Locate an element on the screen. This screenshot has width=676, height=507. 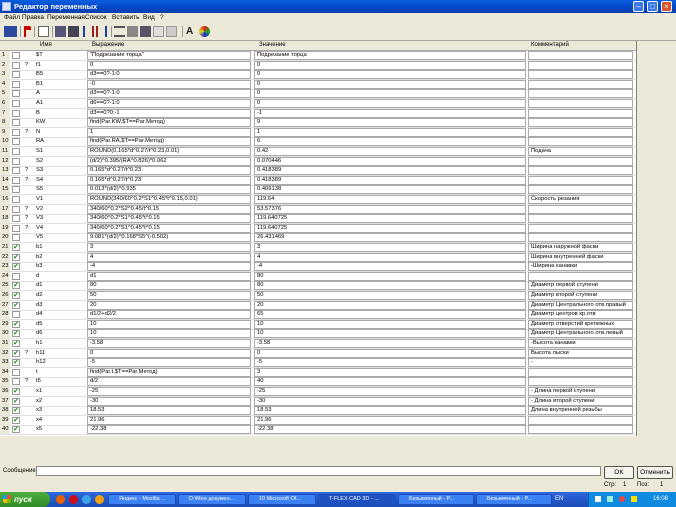
variable-name: KW is located at coordinates (61, 122).